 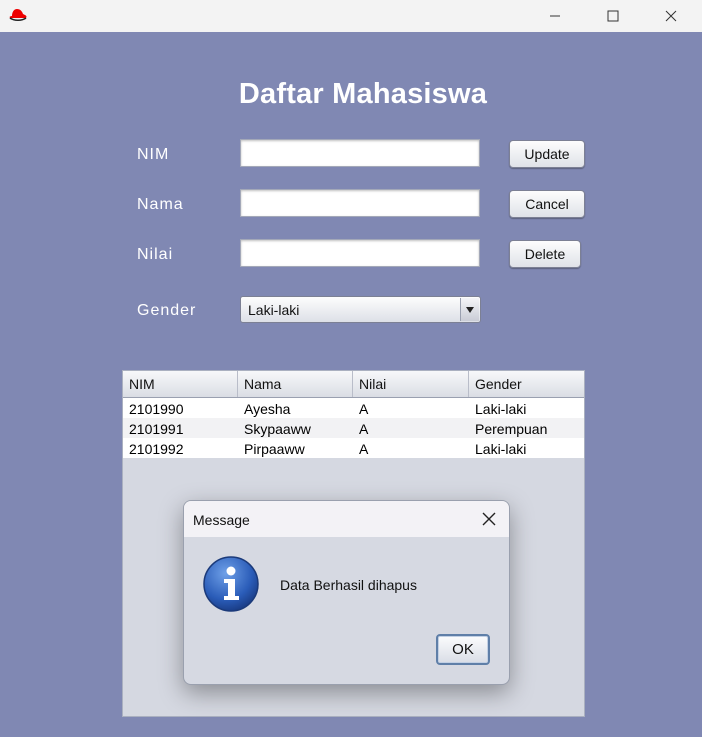 I want to click on table-header: NIM Nama Nilai Gender, so click(x=353, y=384).